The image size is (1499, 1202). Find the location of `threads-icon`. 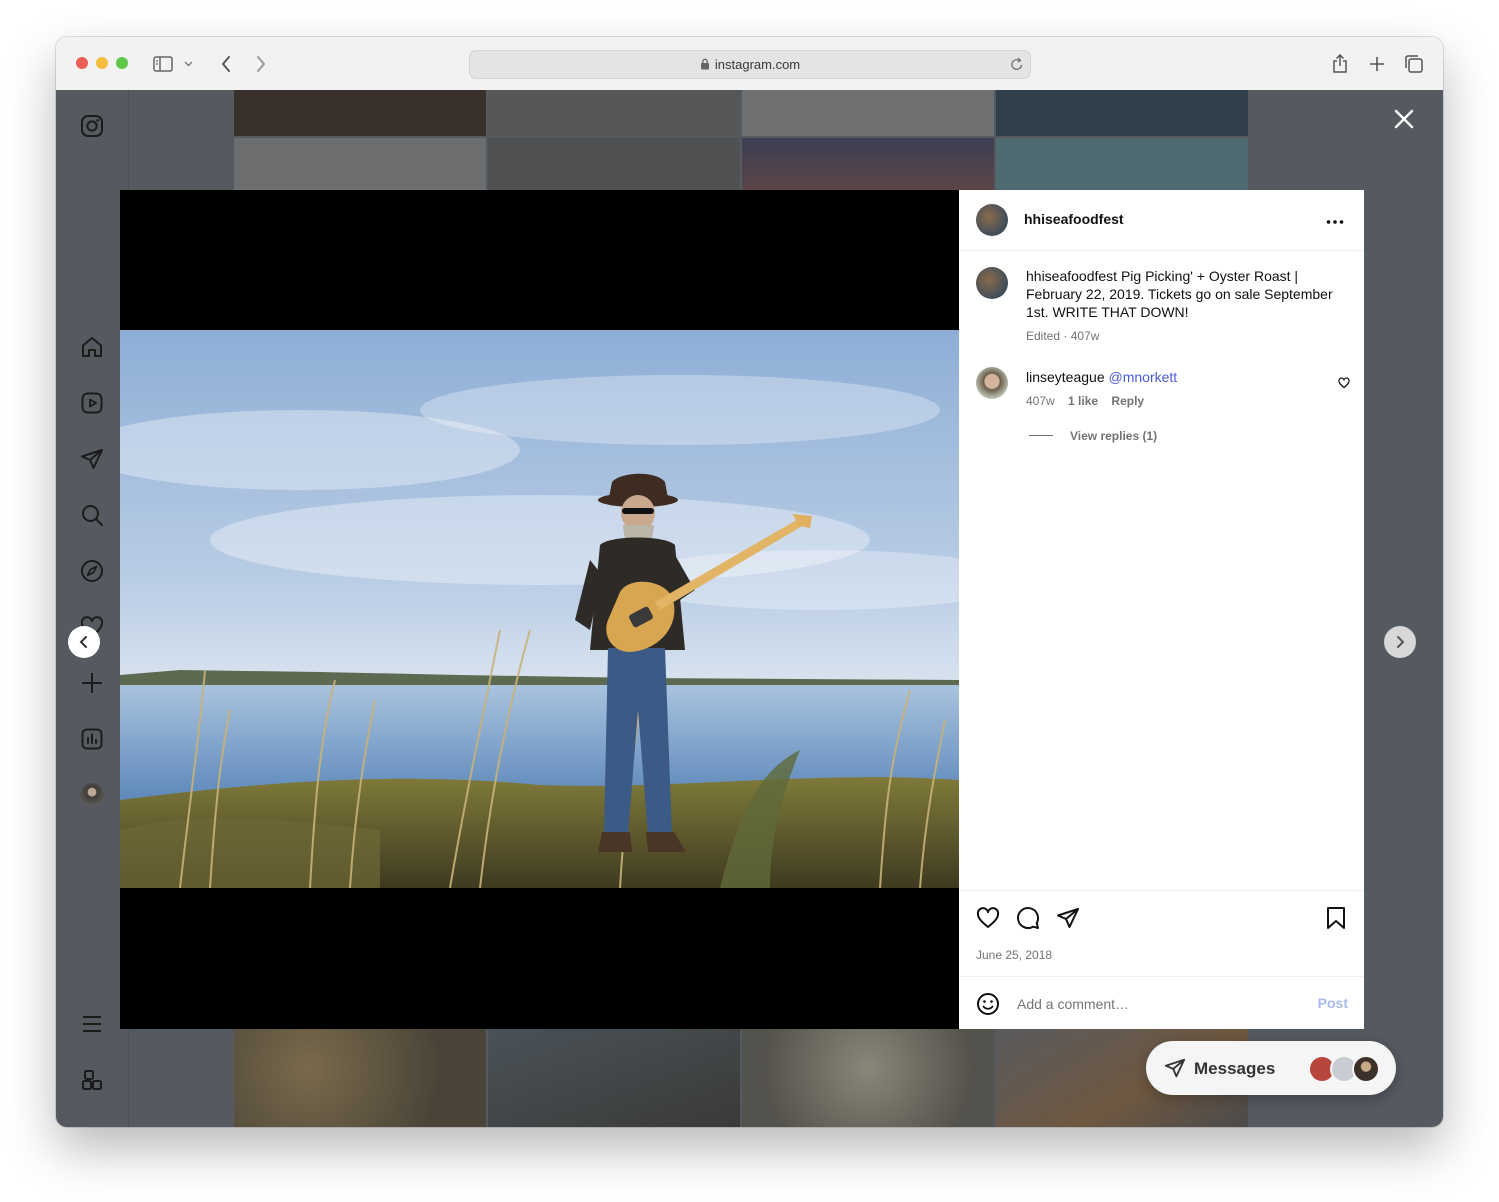

threads-icon is located at coordinates (92, 1080).